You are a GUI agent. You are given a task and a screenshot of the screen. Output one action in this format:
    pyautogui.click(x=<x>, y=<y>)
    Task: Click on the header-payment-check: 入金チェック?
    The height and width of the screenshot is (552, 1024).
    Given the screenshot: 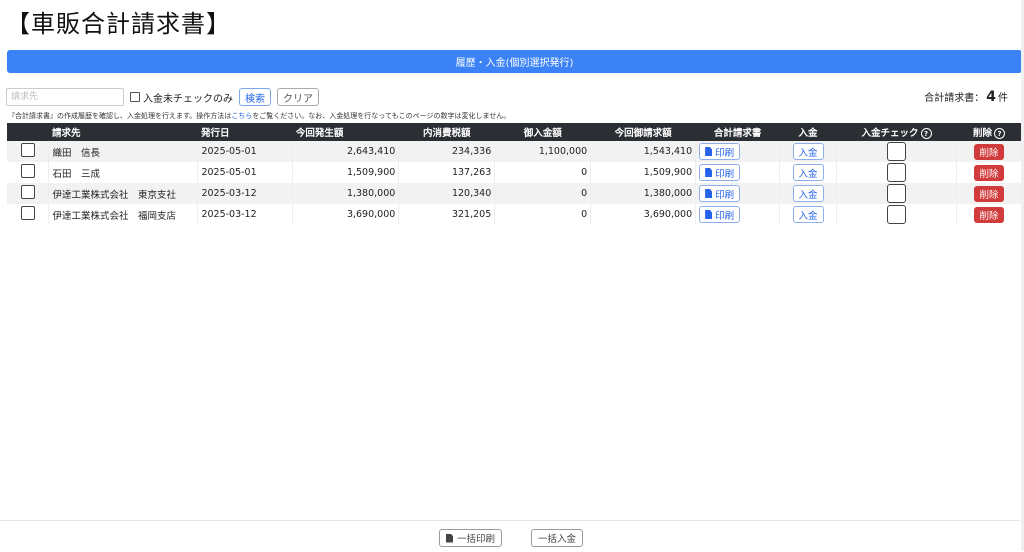 What is the action you would take?
    pyautogui.click(x=896, y=132)
    